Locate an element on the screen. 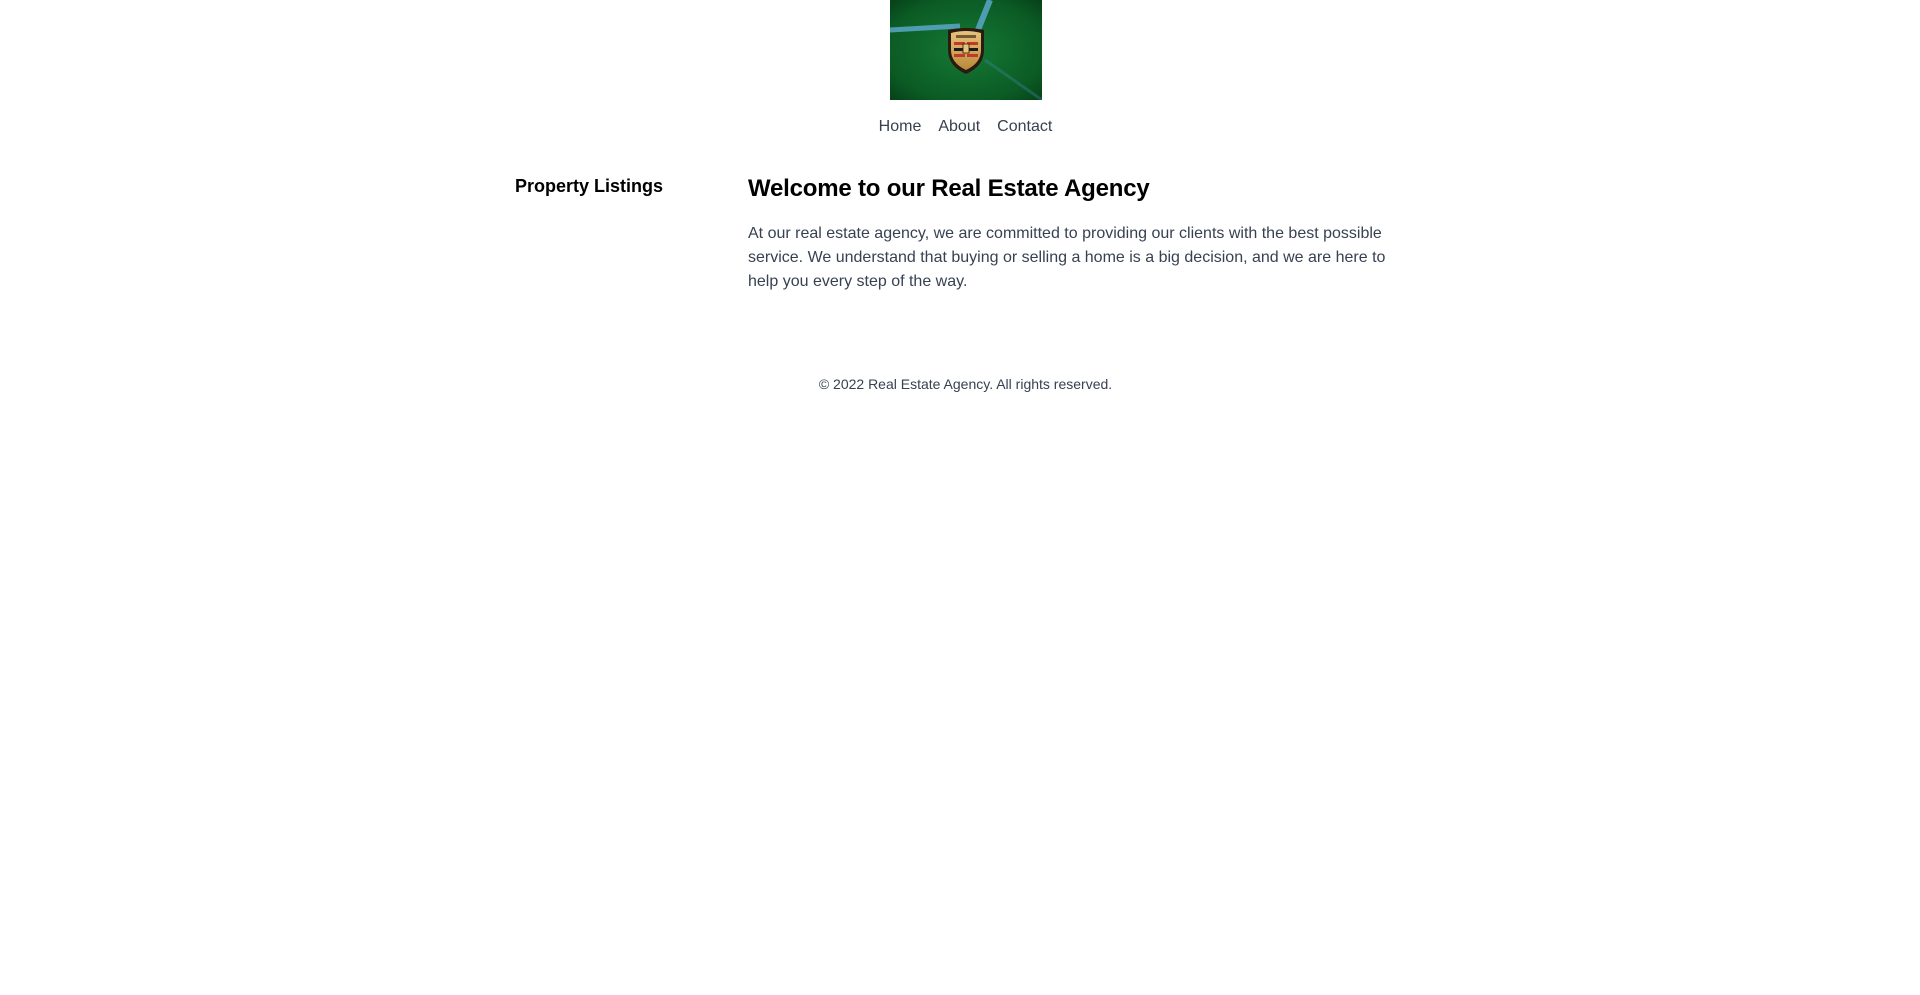  nav-link-contact: Contact is located at coordinates (1024, 127).